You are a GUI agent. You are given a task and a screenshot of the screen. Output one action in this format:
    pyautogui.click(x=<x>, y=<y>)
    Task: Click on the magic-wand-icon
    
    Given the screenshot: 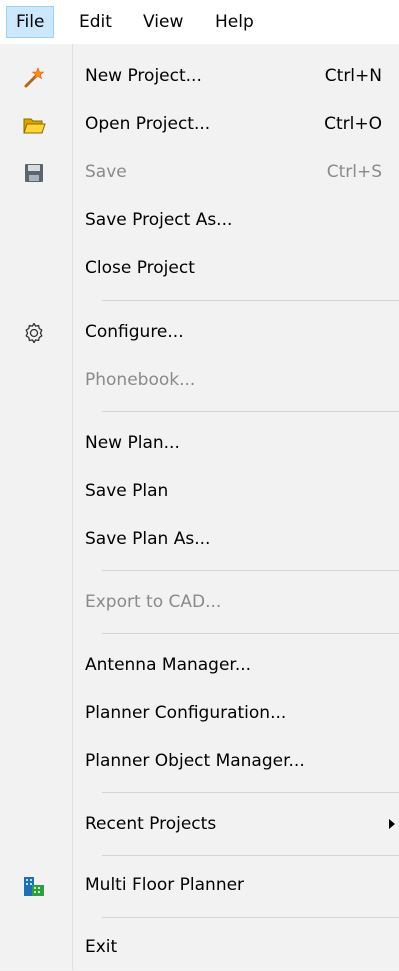 What is the action you would take?
    pyautogui.click(x=34, y=77)
    